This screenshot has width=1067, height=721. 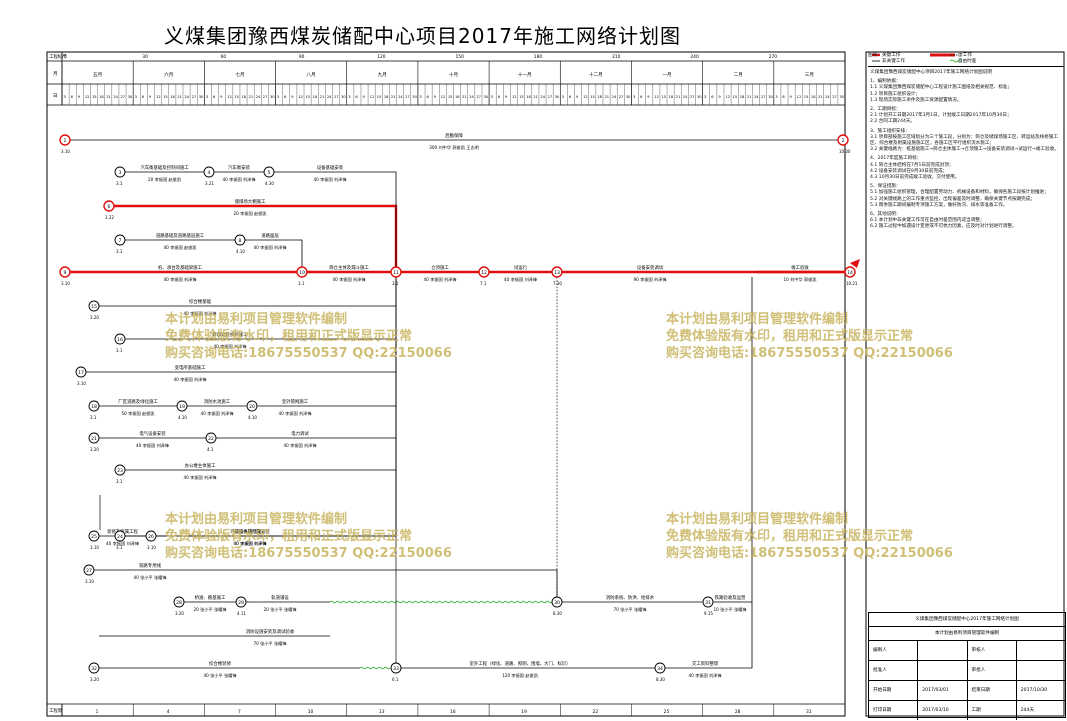 What do you see at coordinates (311, 75) in the screenshot?
I see `month-label: 八月` at bounding box center [311, 75].